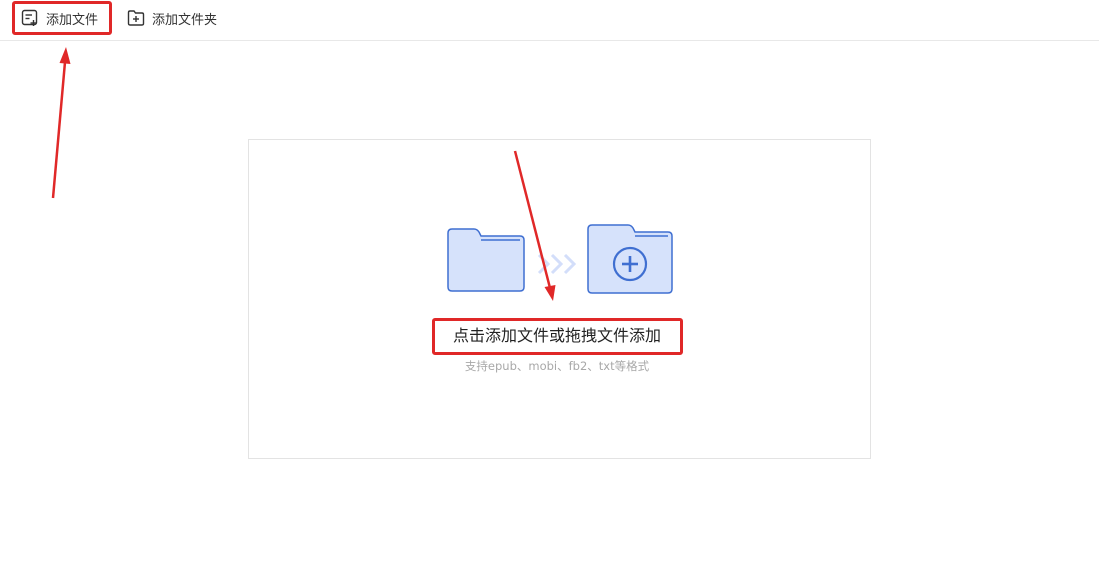 This screenshot has width=1099, height=564. What do you see at coordinates (72, 20) in the screenshot?
I see `add-file-label: 添加文件` at bounding box center [72, 20].